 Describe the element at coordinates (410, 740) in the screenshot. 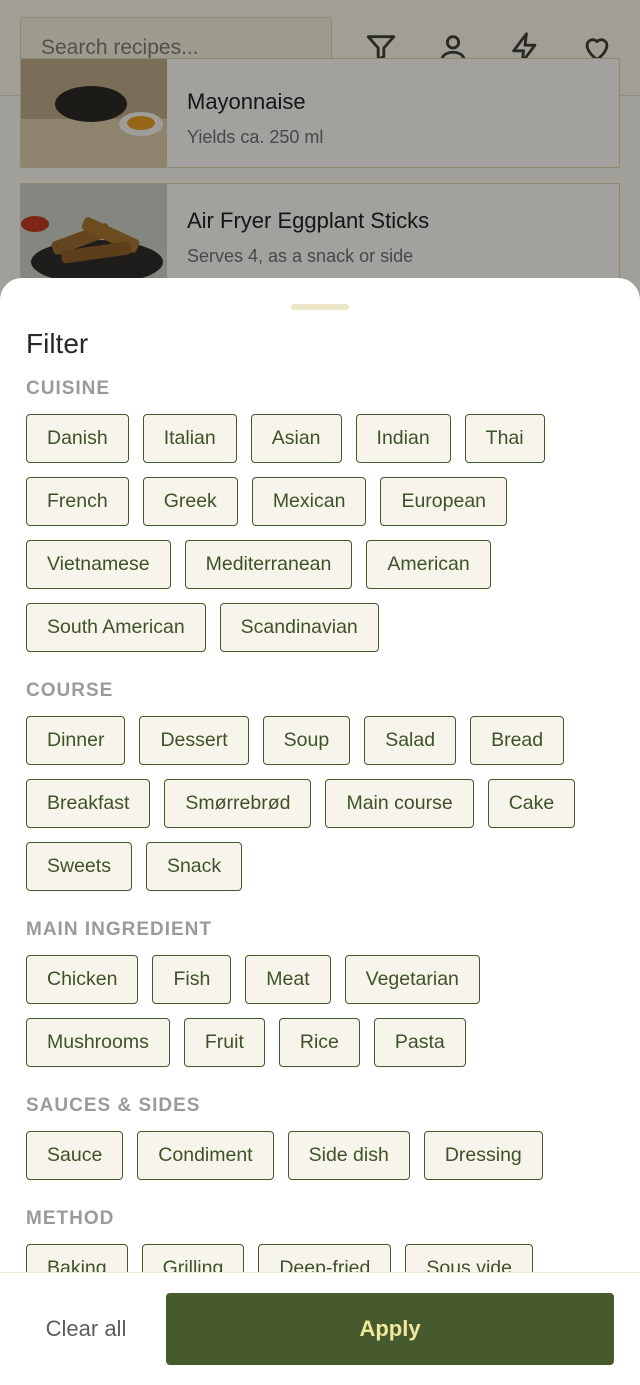

I see `chip-salad: Salad` at that location.